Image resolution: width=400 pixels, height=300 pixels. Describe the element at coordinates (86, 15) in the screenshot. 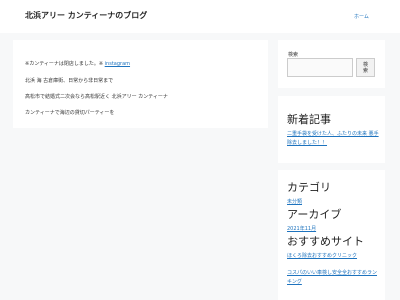

I see `site-title: 北浜アリー カンティーナのブログ` at that location.